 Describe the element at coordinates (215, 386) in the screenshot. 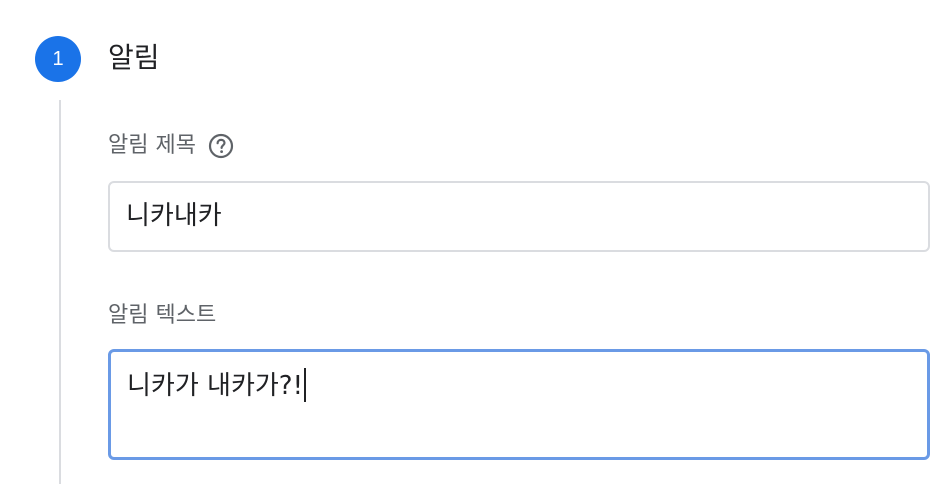

I see `notification-text-value: 니카가 내카가?!` at that location.